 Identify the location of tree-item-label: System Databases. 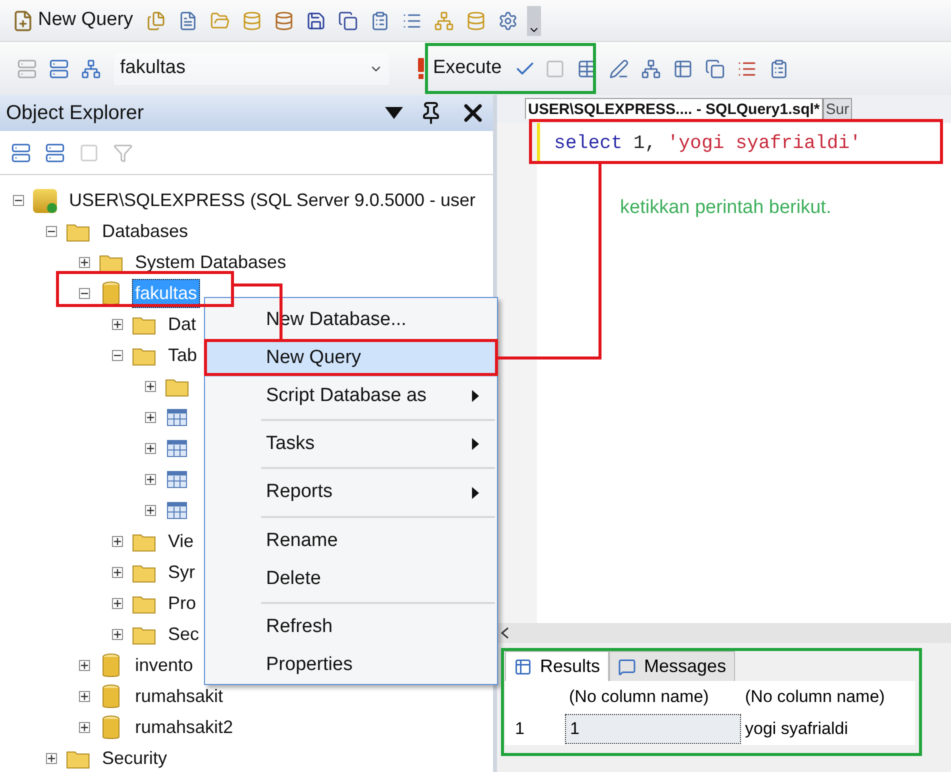
(211, 262).